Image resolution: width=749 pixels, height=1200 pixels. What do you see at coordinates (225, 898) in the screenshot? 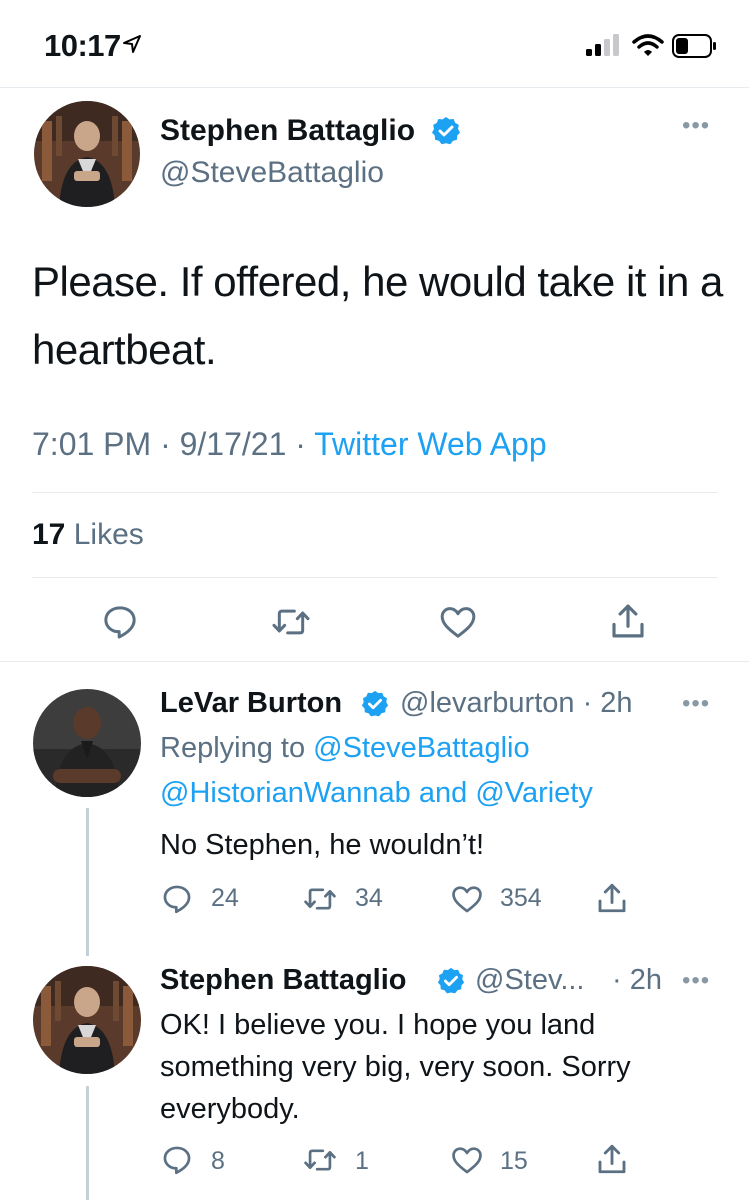
I see `reply-count: 24` at bounding box center [225, 898].